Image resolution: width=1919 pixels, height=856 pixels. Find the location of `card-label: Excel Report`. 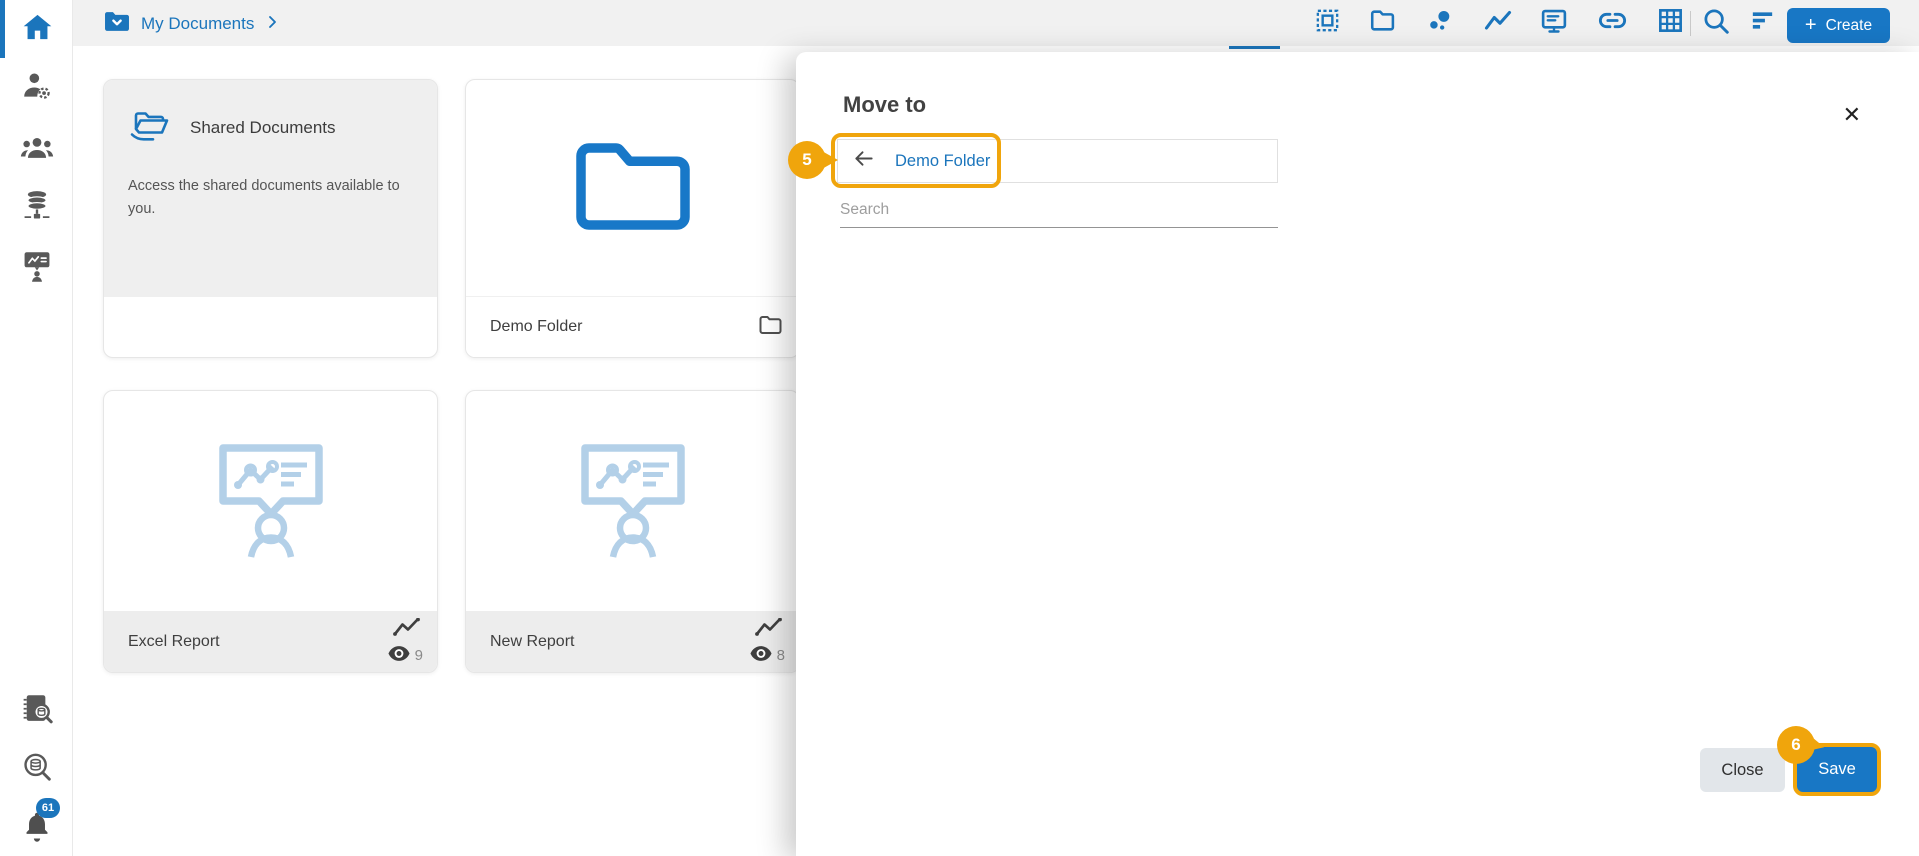

card-label: Excel Report is located at coordinates (174, 641).